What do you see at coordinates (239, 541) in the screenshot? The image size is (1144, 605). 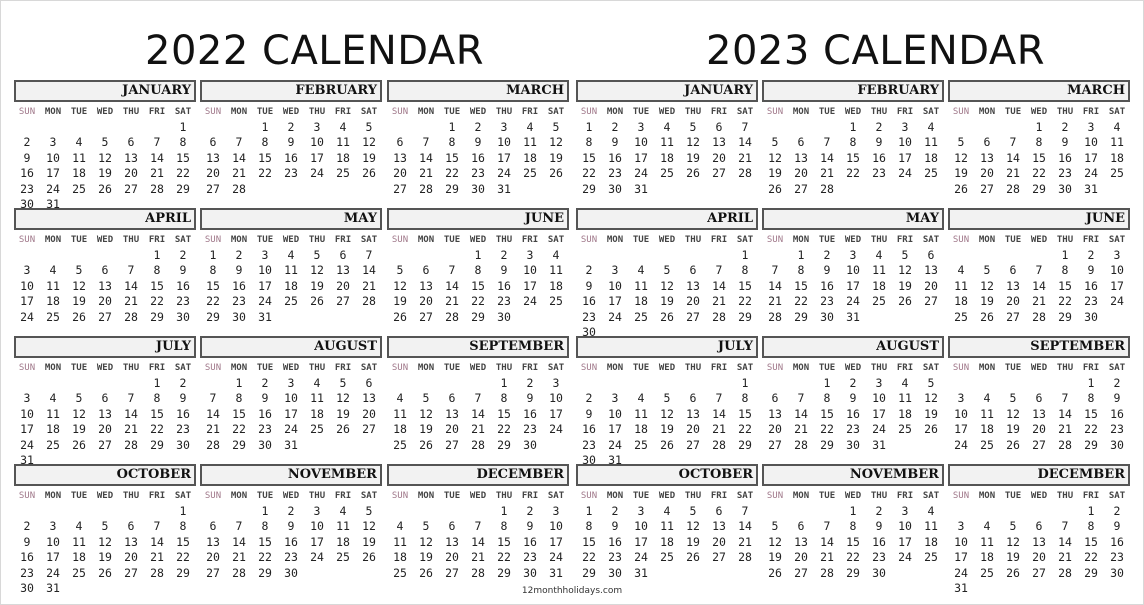 I see `day-cell: 14` at bounding box center [239, 541].